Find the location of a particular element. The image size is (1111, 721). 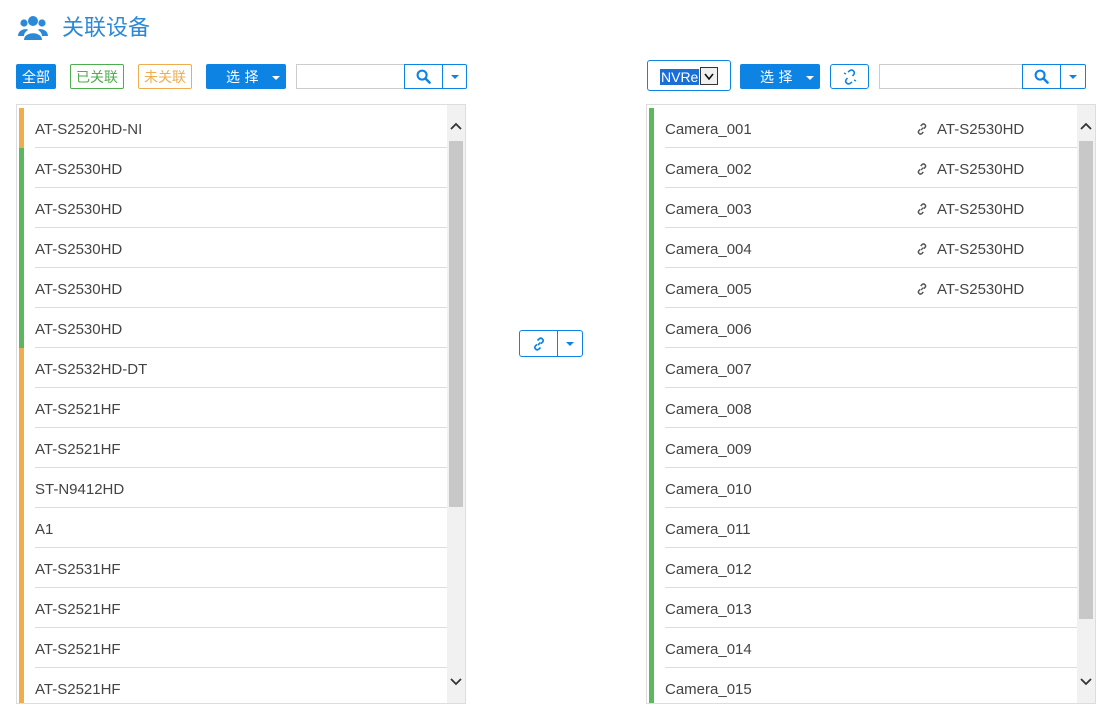

camera-name: Camera_002 is located at coordinates (708, 169).